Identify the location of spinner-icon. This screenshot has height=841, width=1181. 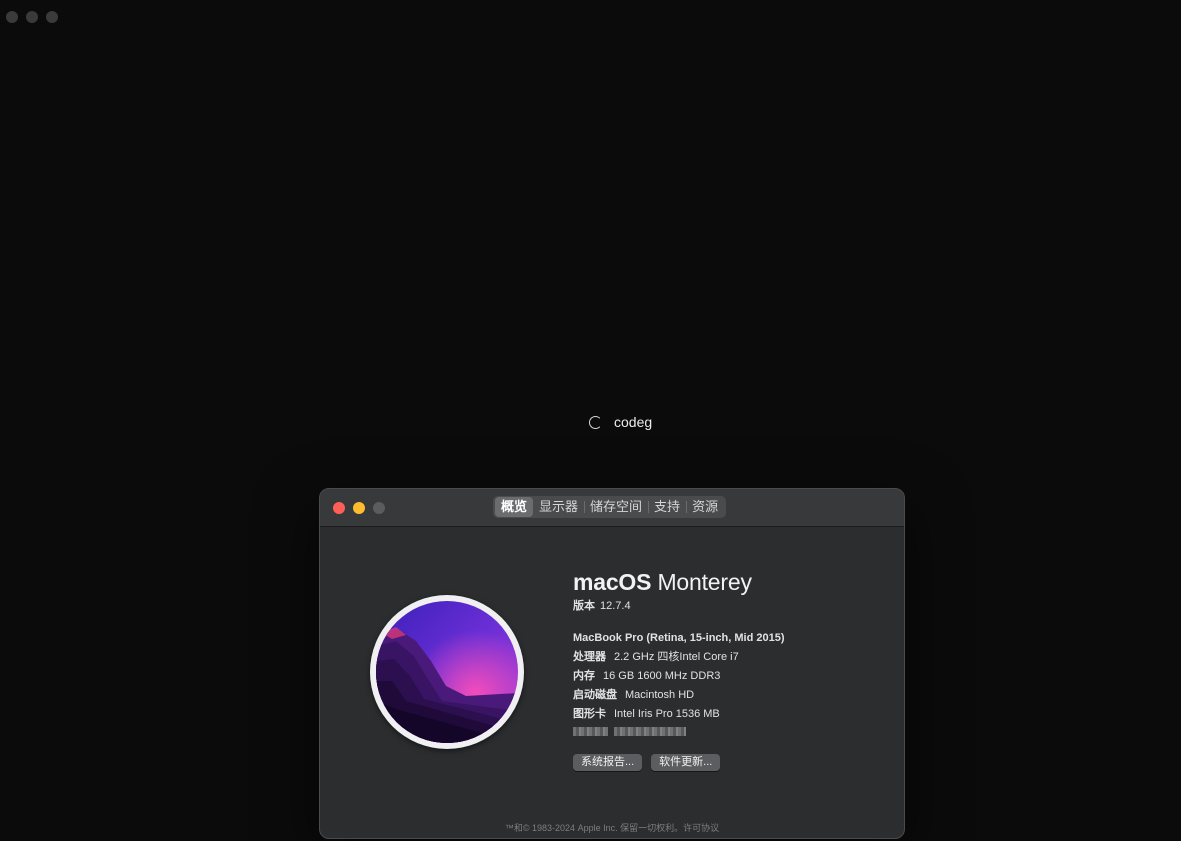
(595, 422).